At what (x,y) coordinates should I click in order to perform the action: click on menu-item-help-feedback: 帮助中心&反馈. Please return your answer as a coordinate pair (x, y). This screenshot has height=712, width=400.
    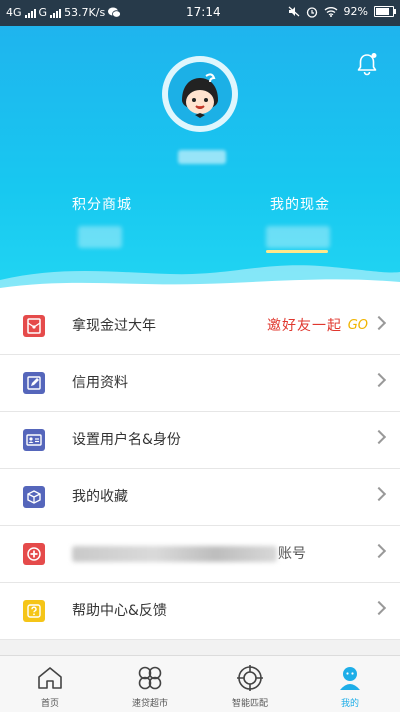
    Looking at the image, I should click on (200, 611).